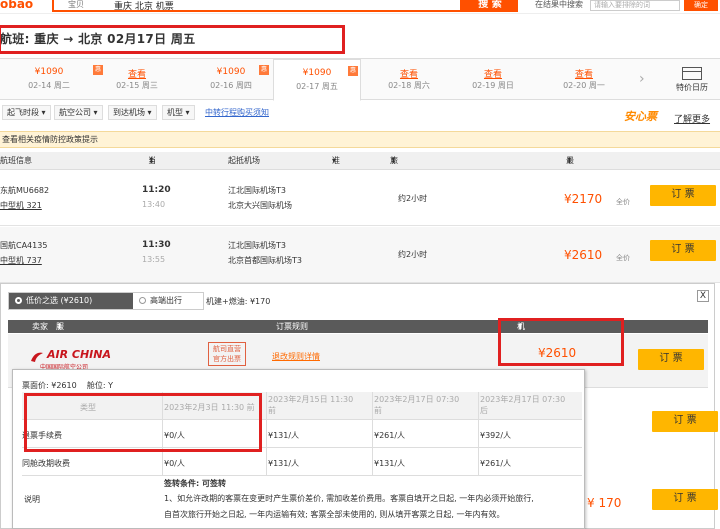  I want to click on date-tab-0217-active: ¥1090 02-17 周五 惠, so click(317, 80).